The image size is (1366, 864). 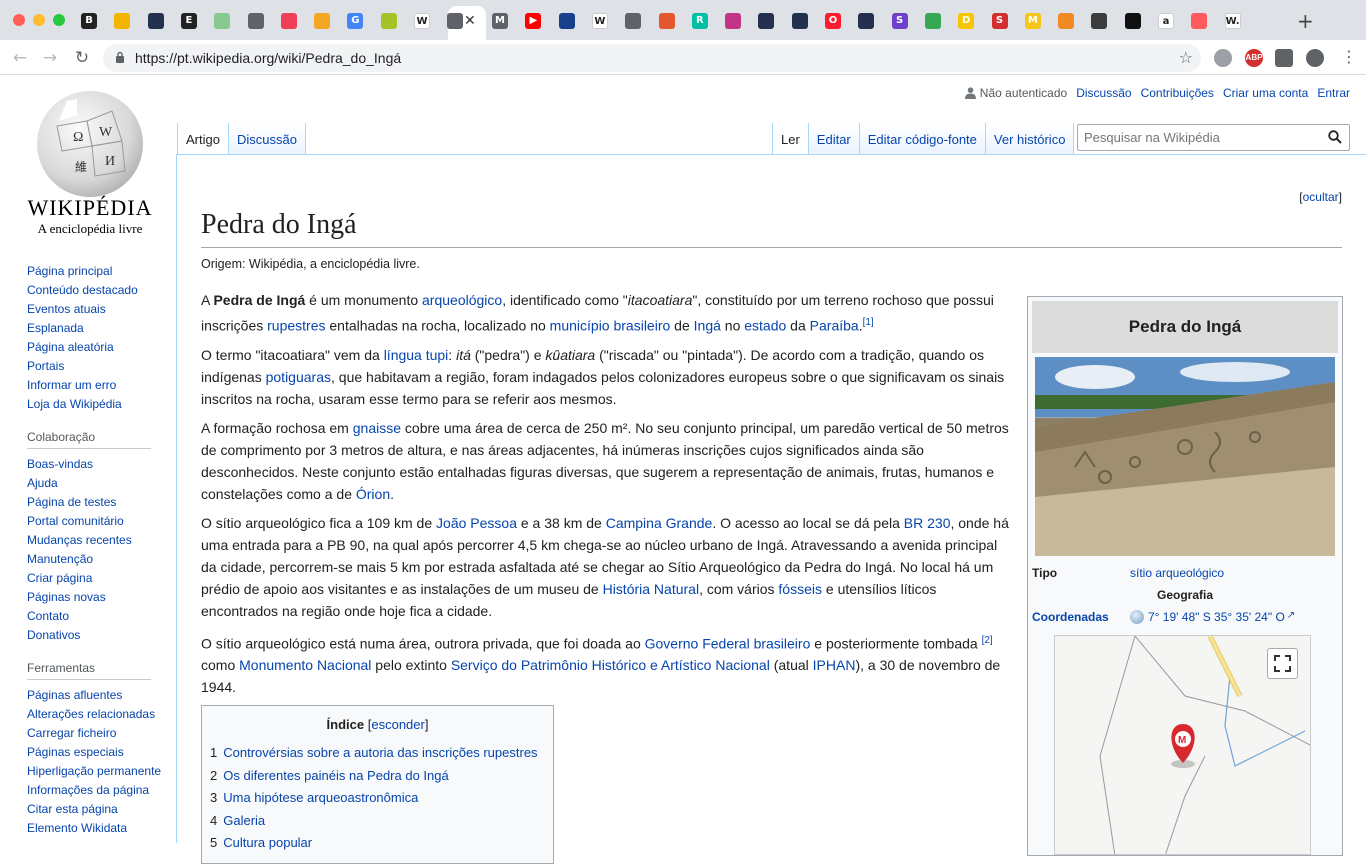 I want to click on toc-hide-link: esconder, so click(x=397, y=724).